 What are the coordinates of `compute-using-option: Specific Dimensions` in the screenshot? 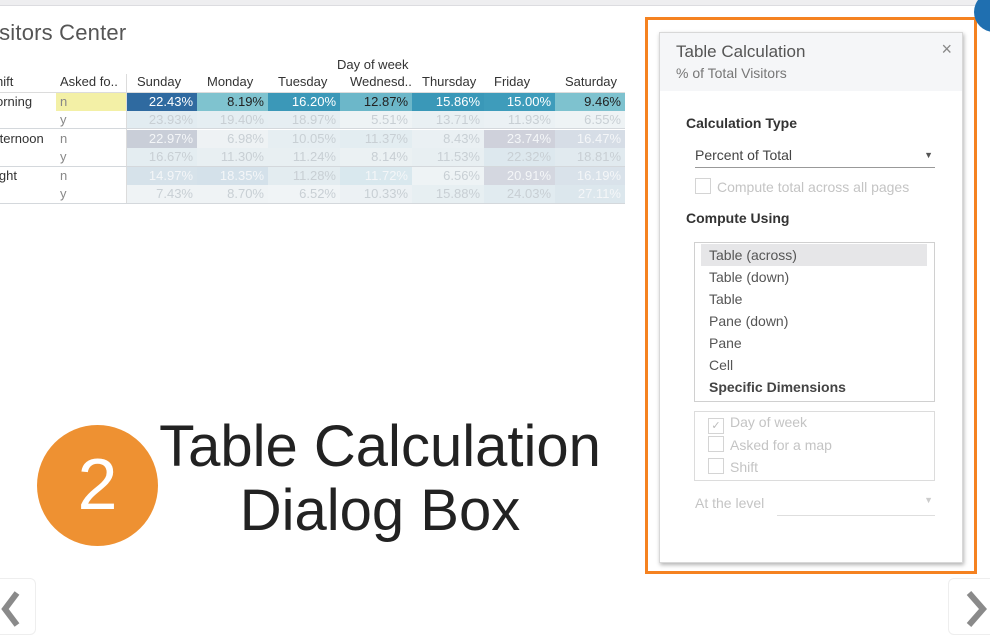 It's located at (814, 387).